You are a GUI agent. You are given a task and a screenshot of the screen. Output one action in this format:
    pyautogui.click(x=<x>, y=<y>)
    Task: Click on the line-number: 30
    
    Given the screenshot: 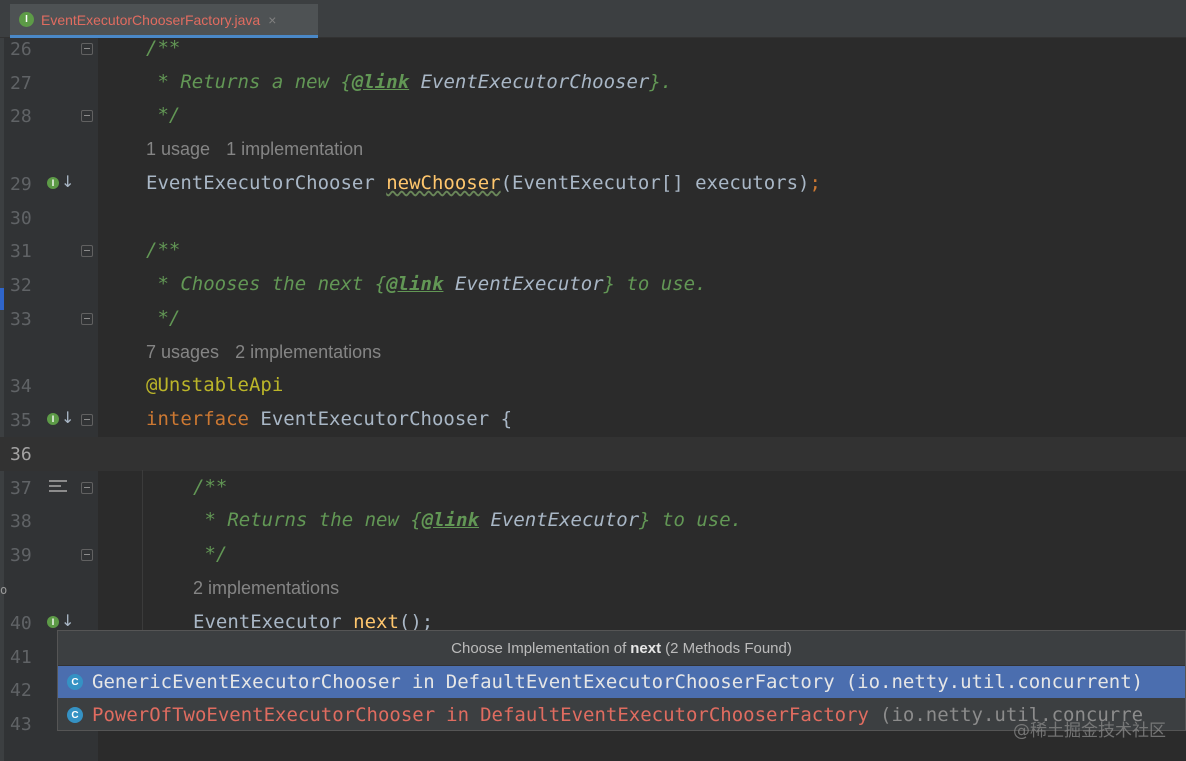 What is the action you would take?
    pyautogui.click(x=21, y=218)
    